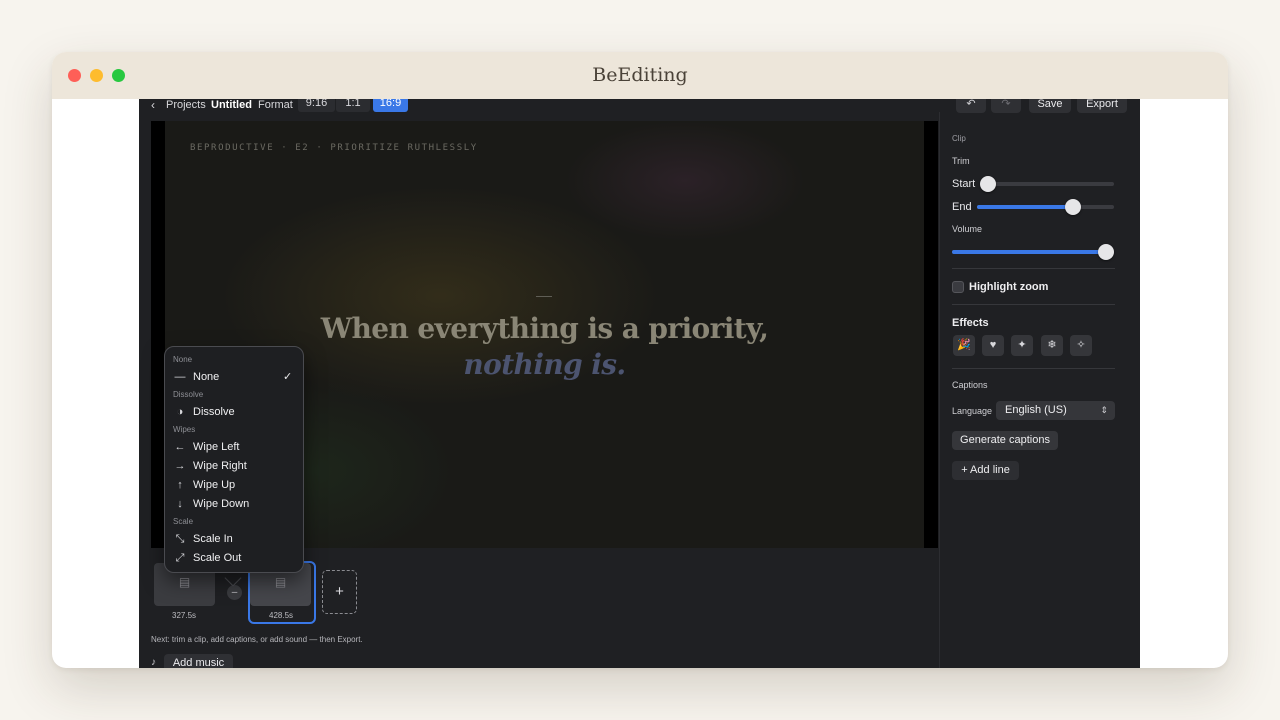 The width and height of the screenshot is (1280, 720). What do you see at coordinates (183, 359) in the screenshot?
I see `menu-section-none: None` at bounding box center [183, 359].